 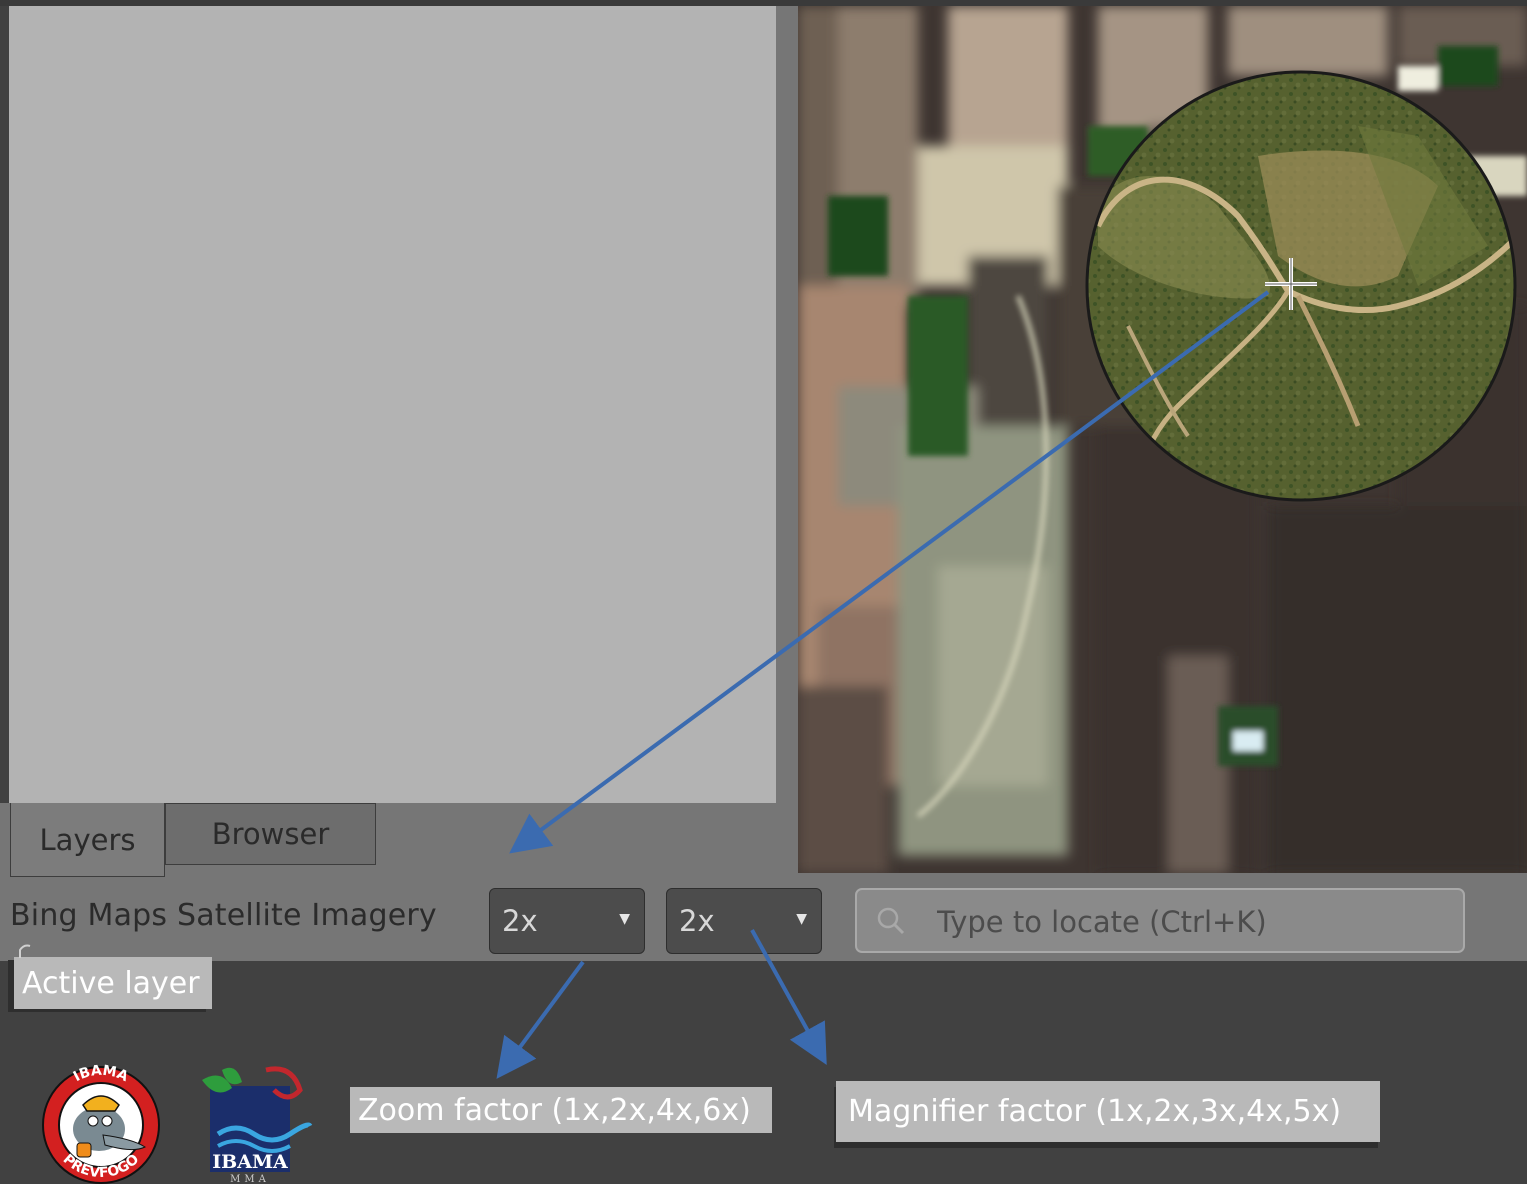 What do you see at coordinates (891, 921) in the screenshot?
I see `search-icon` at bounding box center [891, 921].